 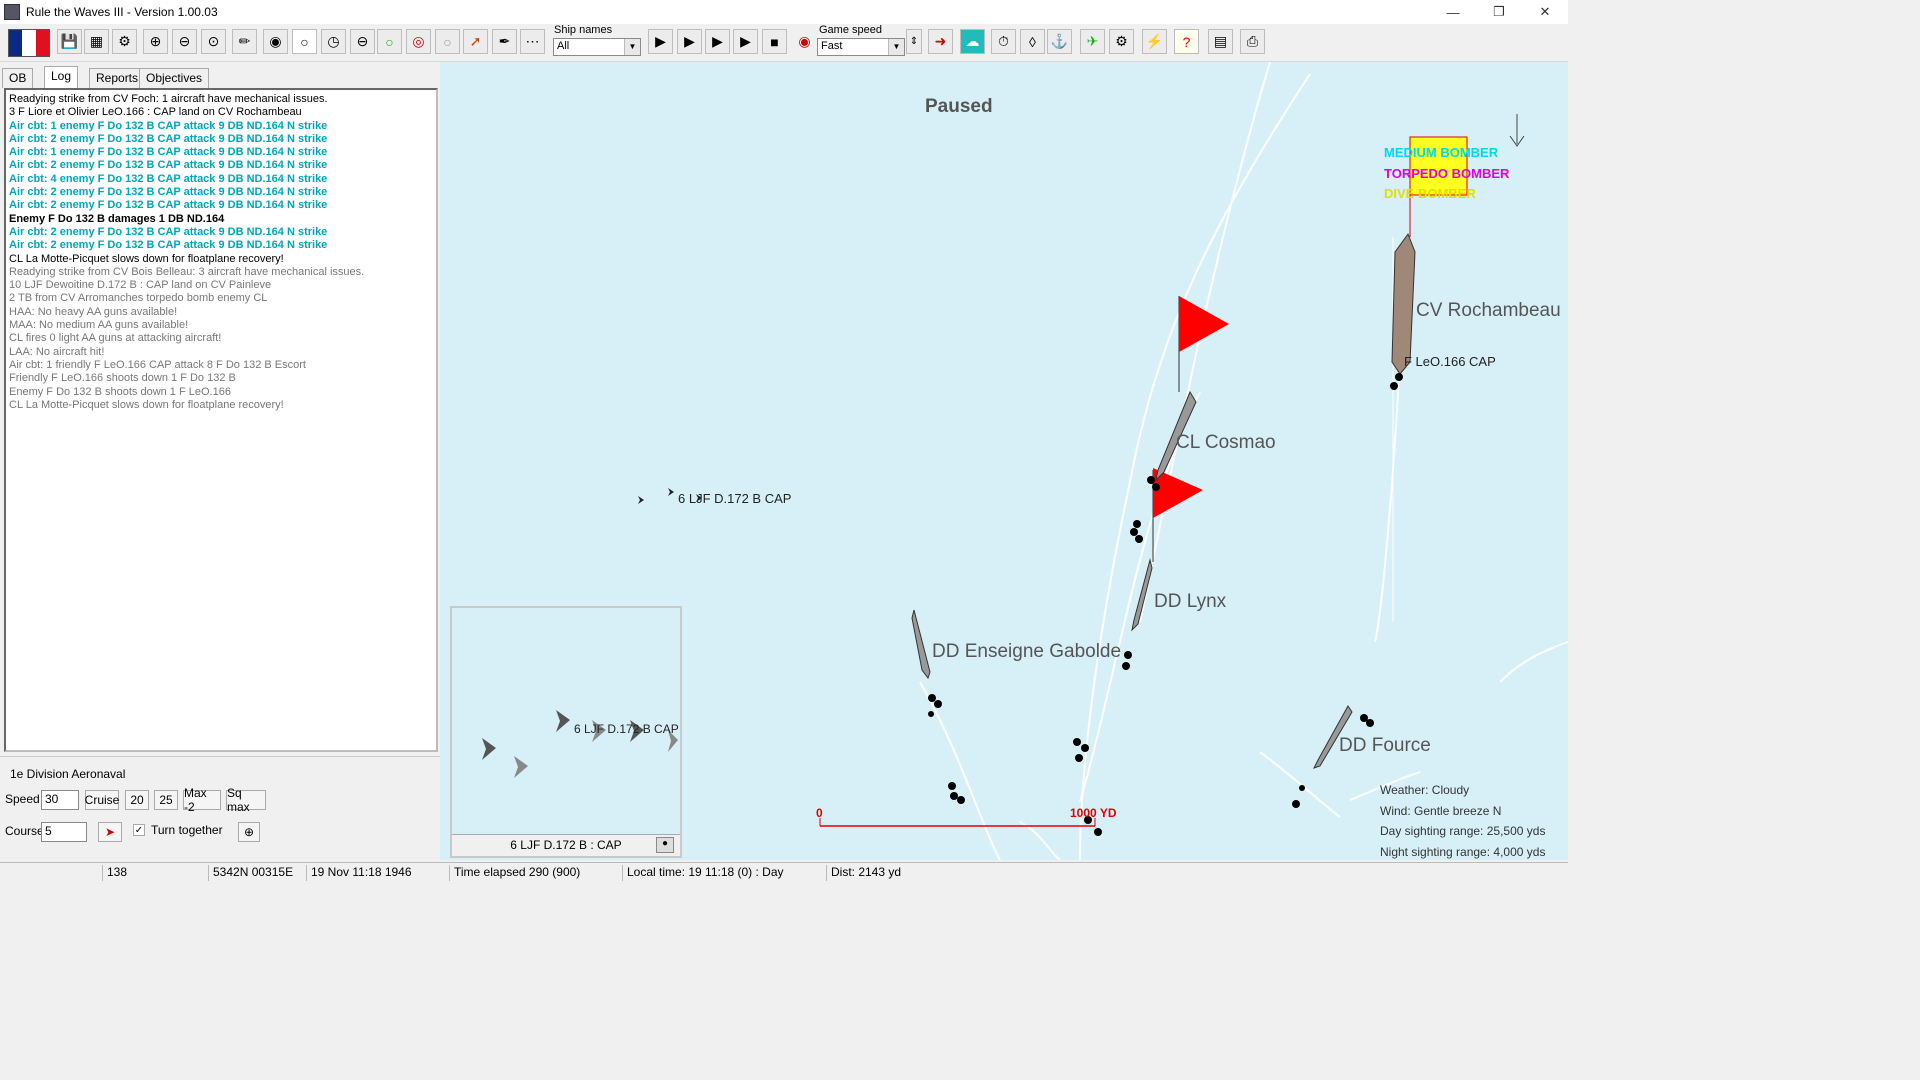 What do you see at coordinates (376, 873) in the screenshot?
I see `status-date: 19 Nov 11:18 1946` at bounding box center [376, 873].